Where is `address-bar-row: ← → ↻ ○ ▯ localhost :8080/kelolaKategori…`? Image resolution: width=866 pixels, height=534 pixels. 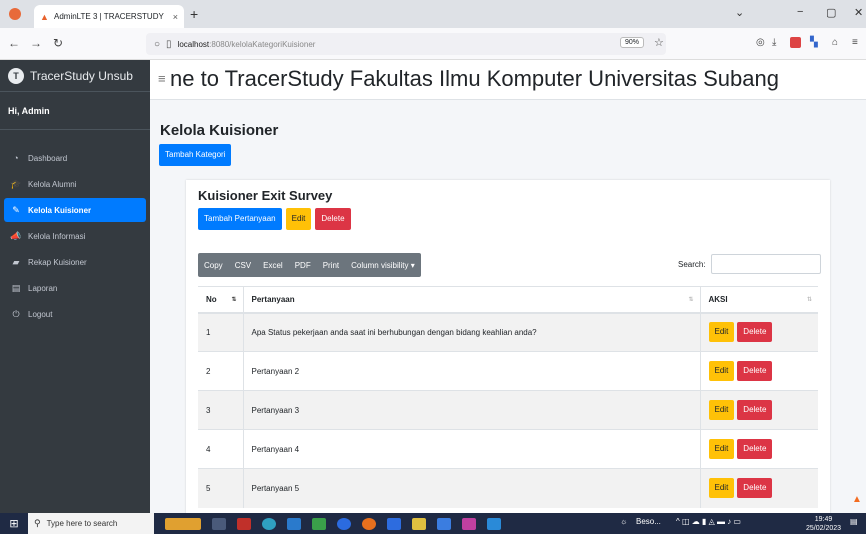 address-bar-row: ← → ↻ ○ ▯ localhost :8080/kelolaKategori… is located at coordinates (433, 44).